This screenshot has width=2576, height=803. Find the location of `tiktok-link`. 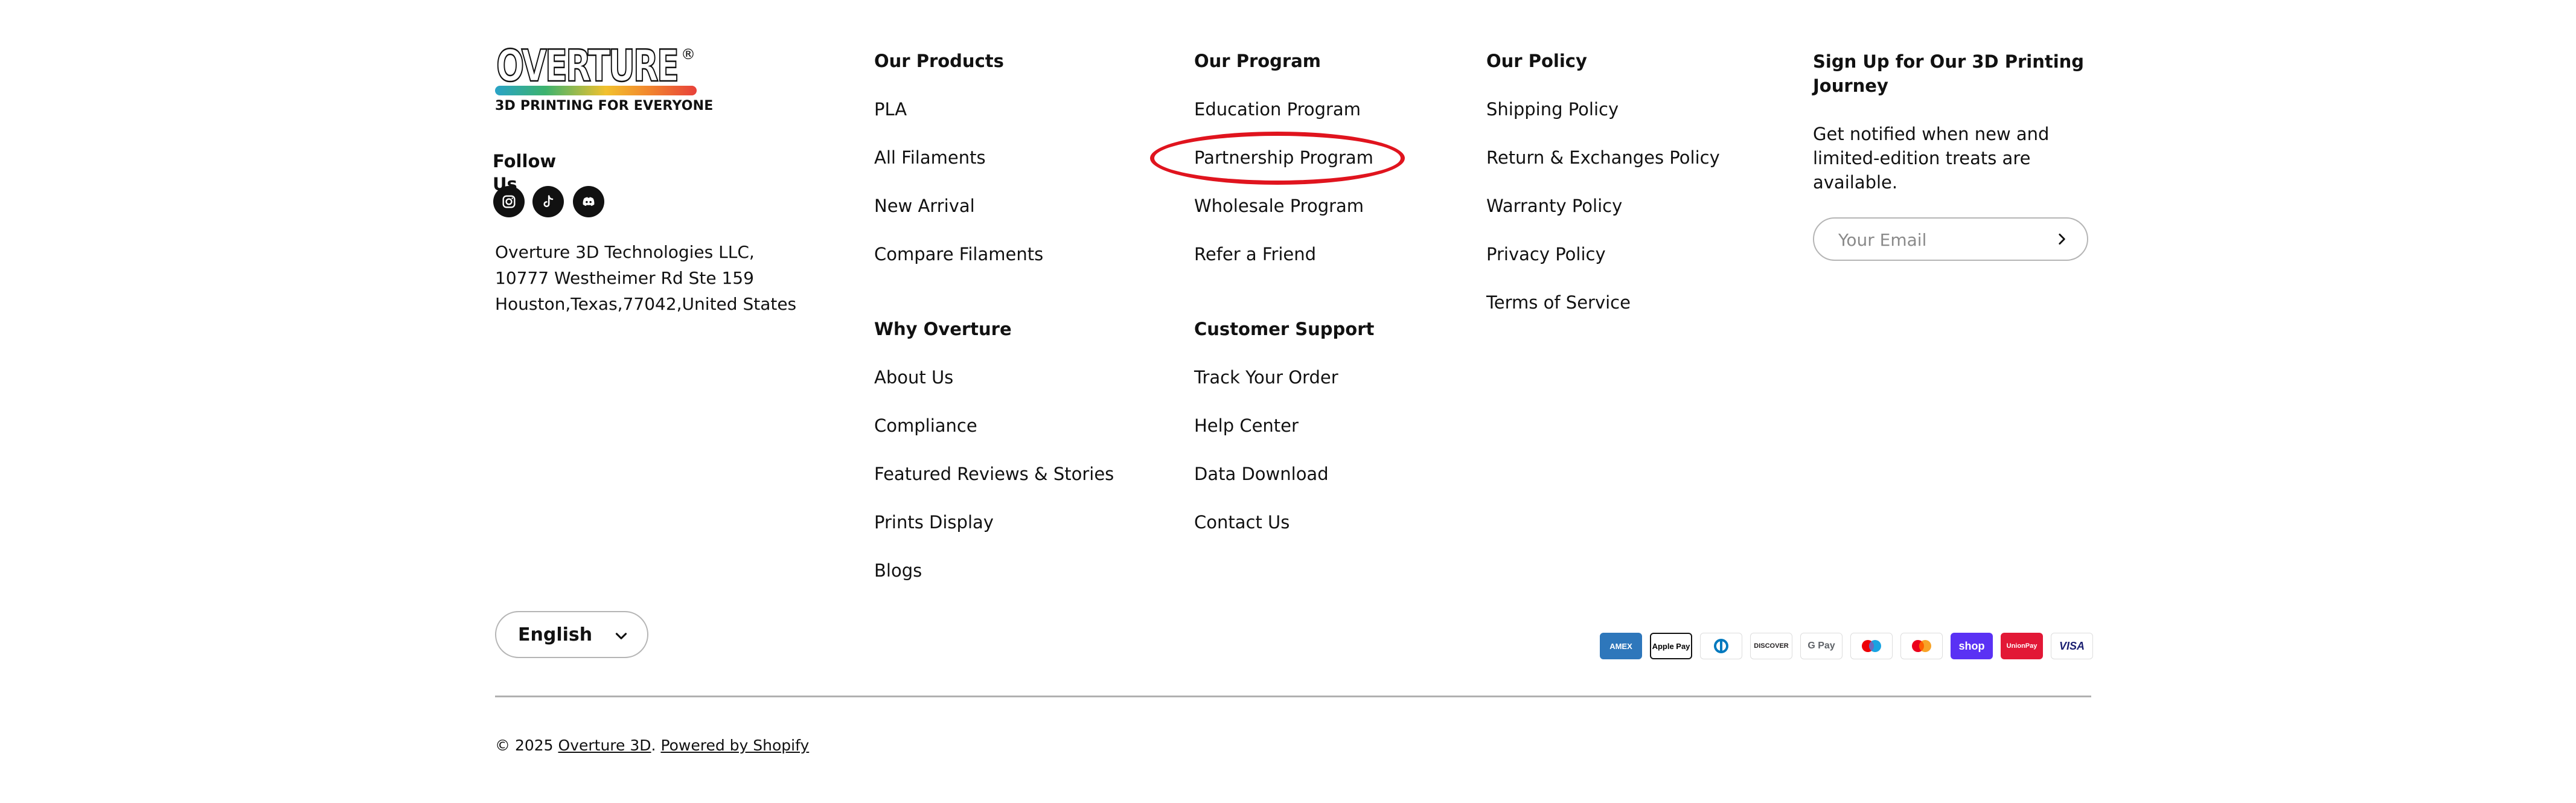

tiktok-link is located at coordinates (548, 201).